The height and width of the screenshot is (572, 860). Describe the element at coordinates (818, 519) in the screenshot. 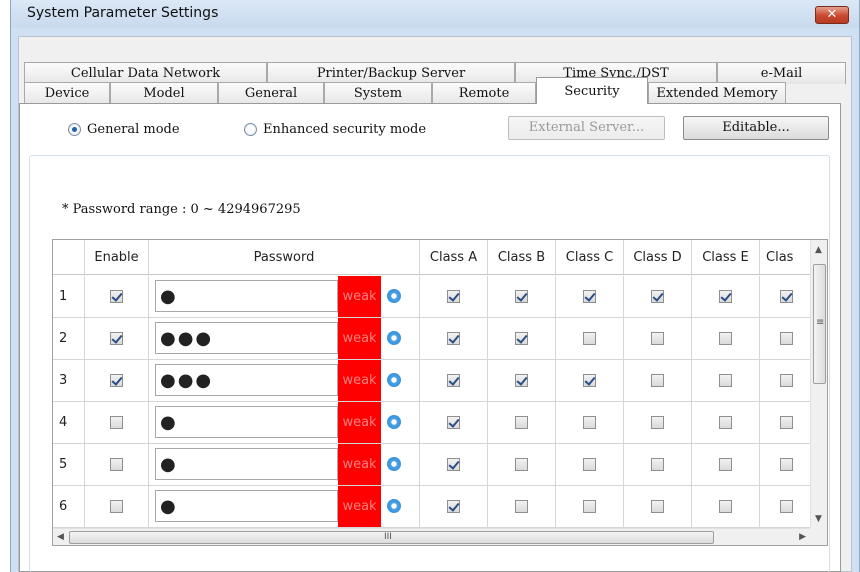

I see `scroll-down-icon: ▼` at that location.